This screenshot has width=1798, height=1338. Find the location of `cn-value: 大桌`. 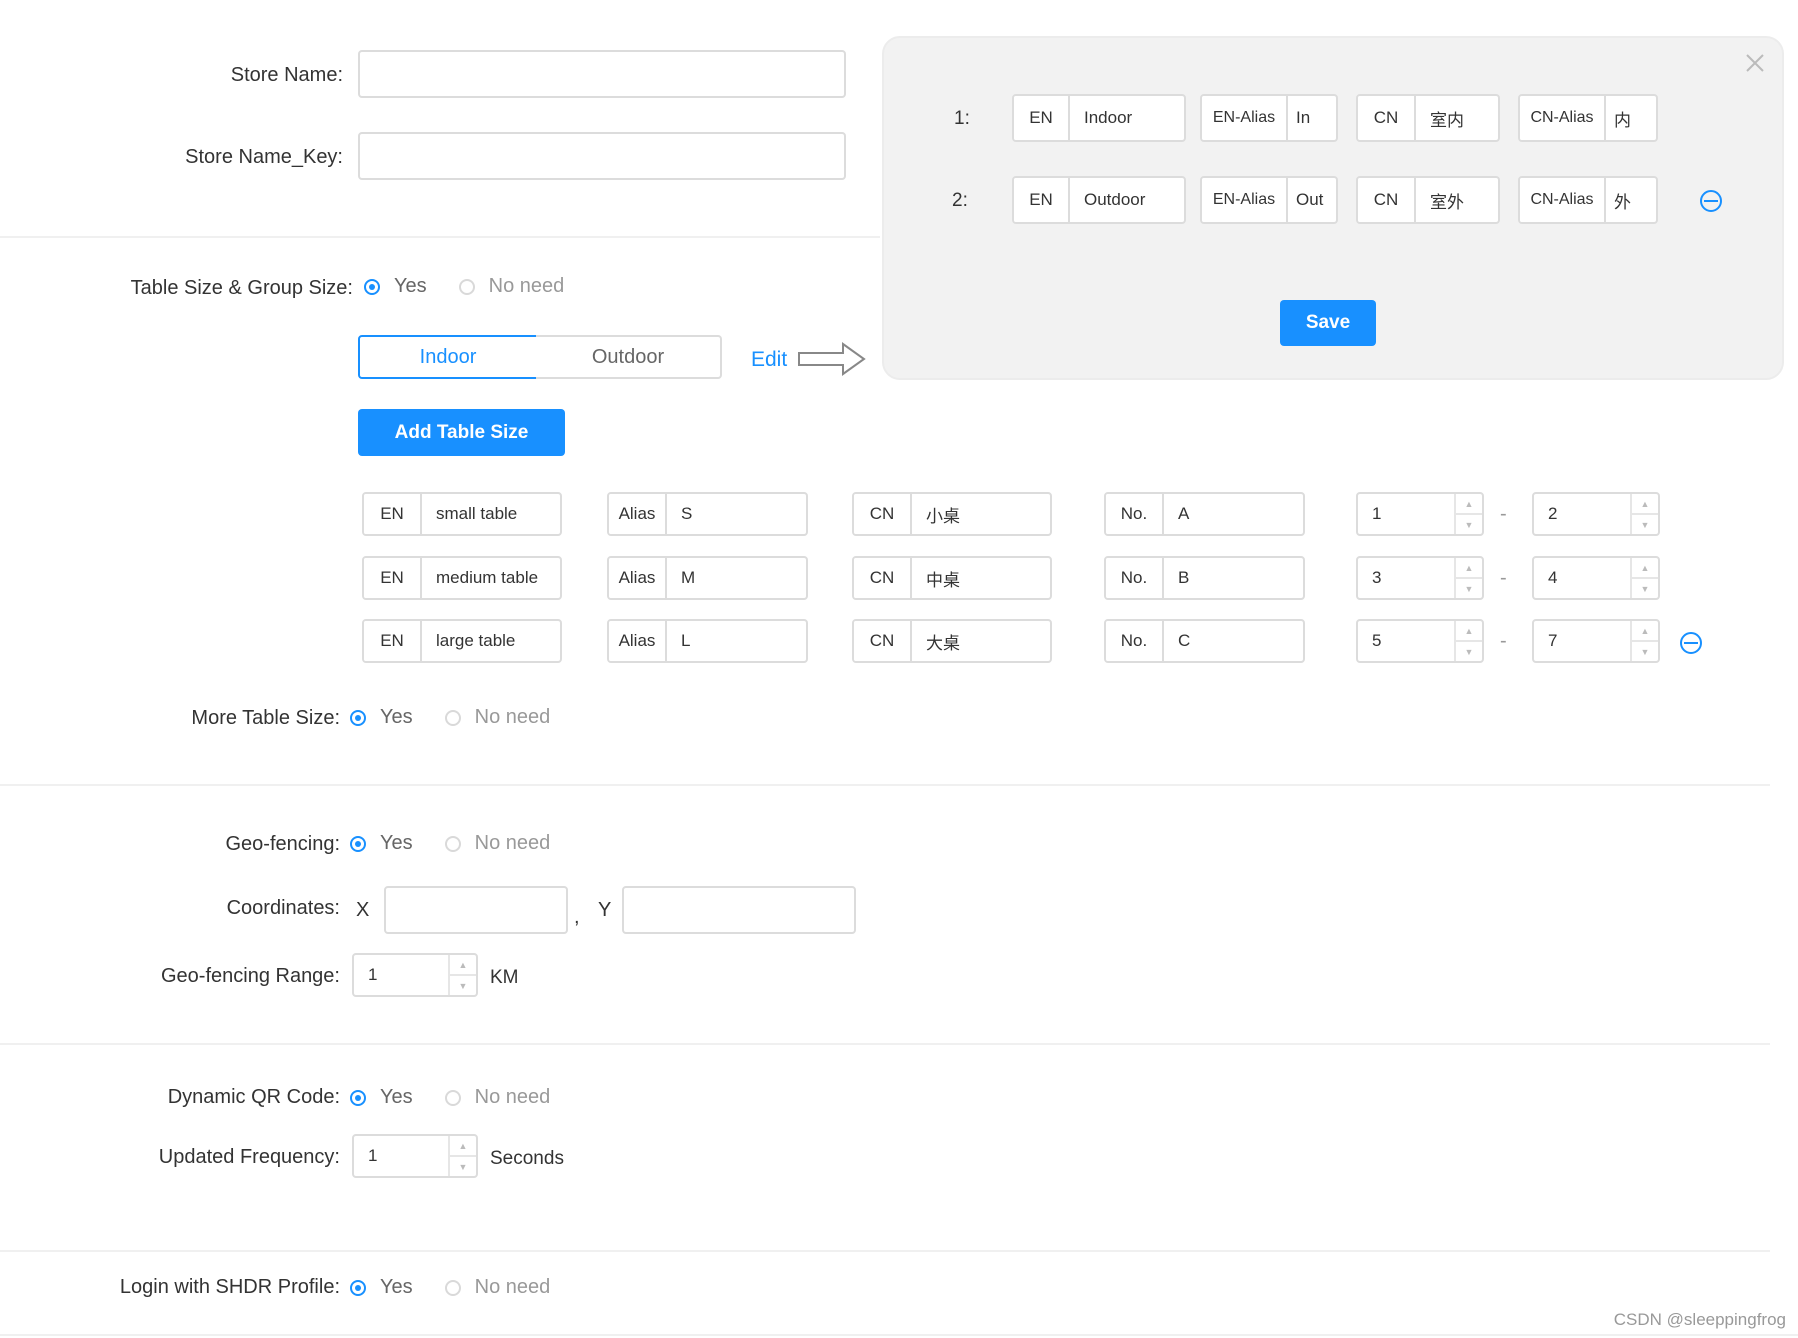

cn-value: 大桌 is located at coordinates (943, 643).